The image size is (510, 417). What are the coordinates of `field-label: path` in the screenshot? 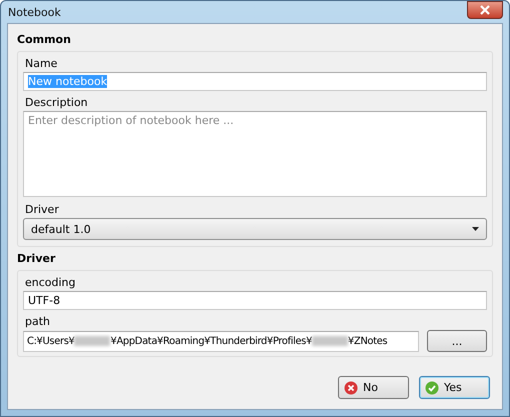 It's located at (38, 322).